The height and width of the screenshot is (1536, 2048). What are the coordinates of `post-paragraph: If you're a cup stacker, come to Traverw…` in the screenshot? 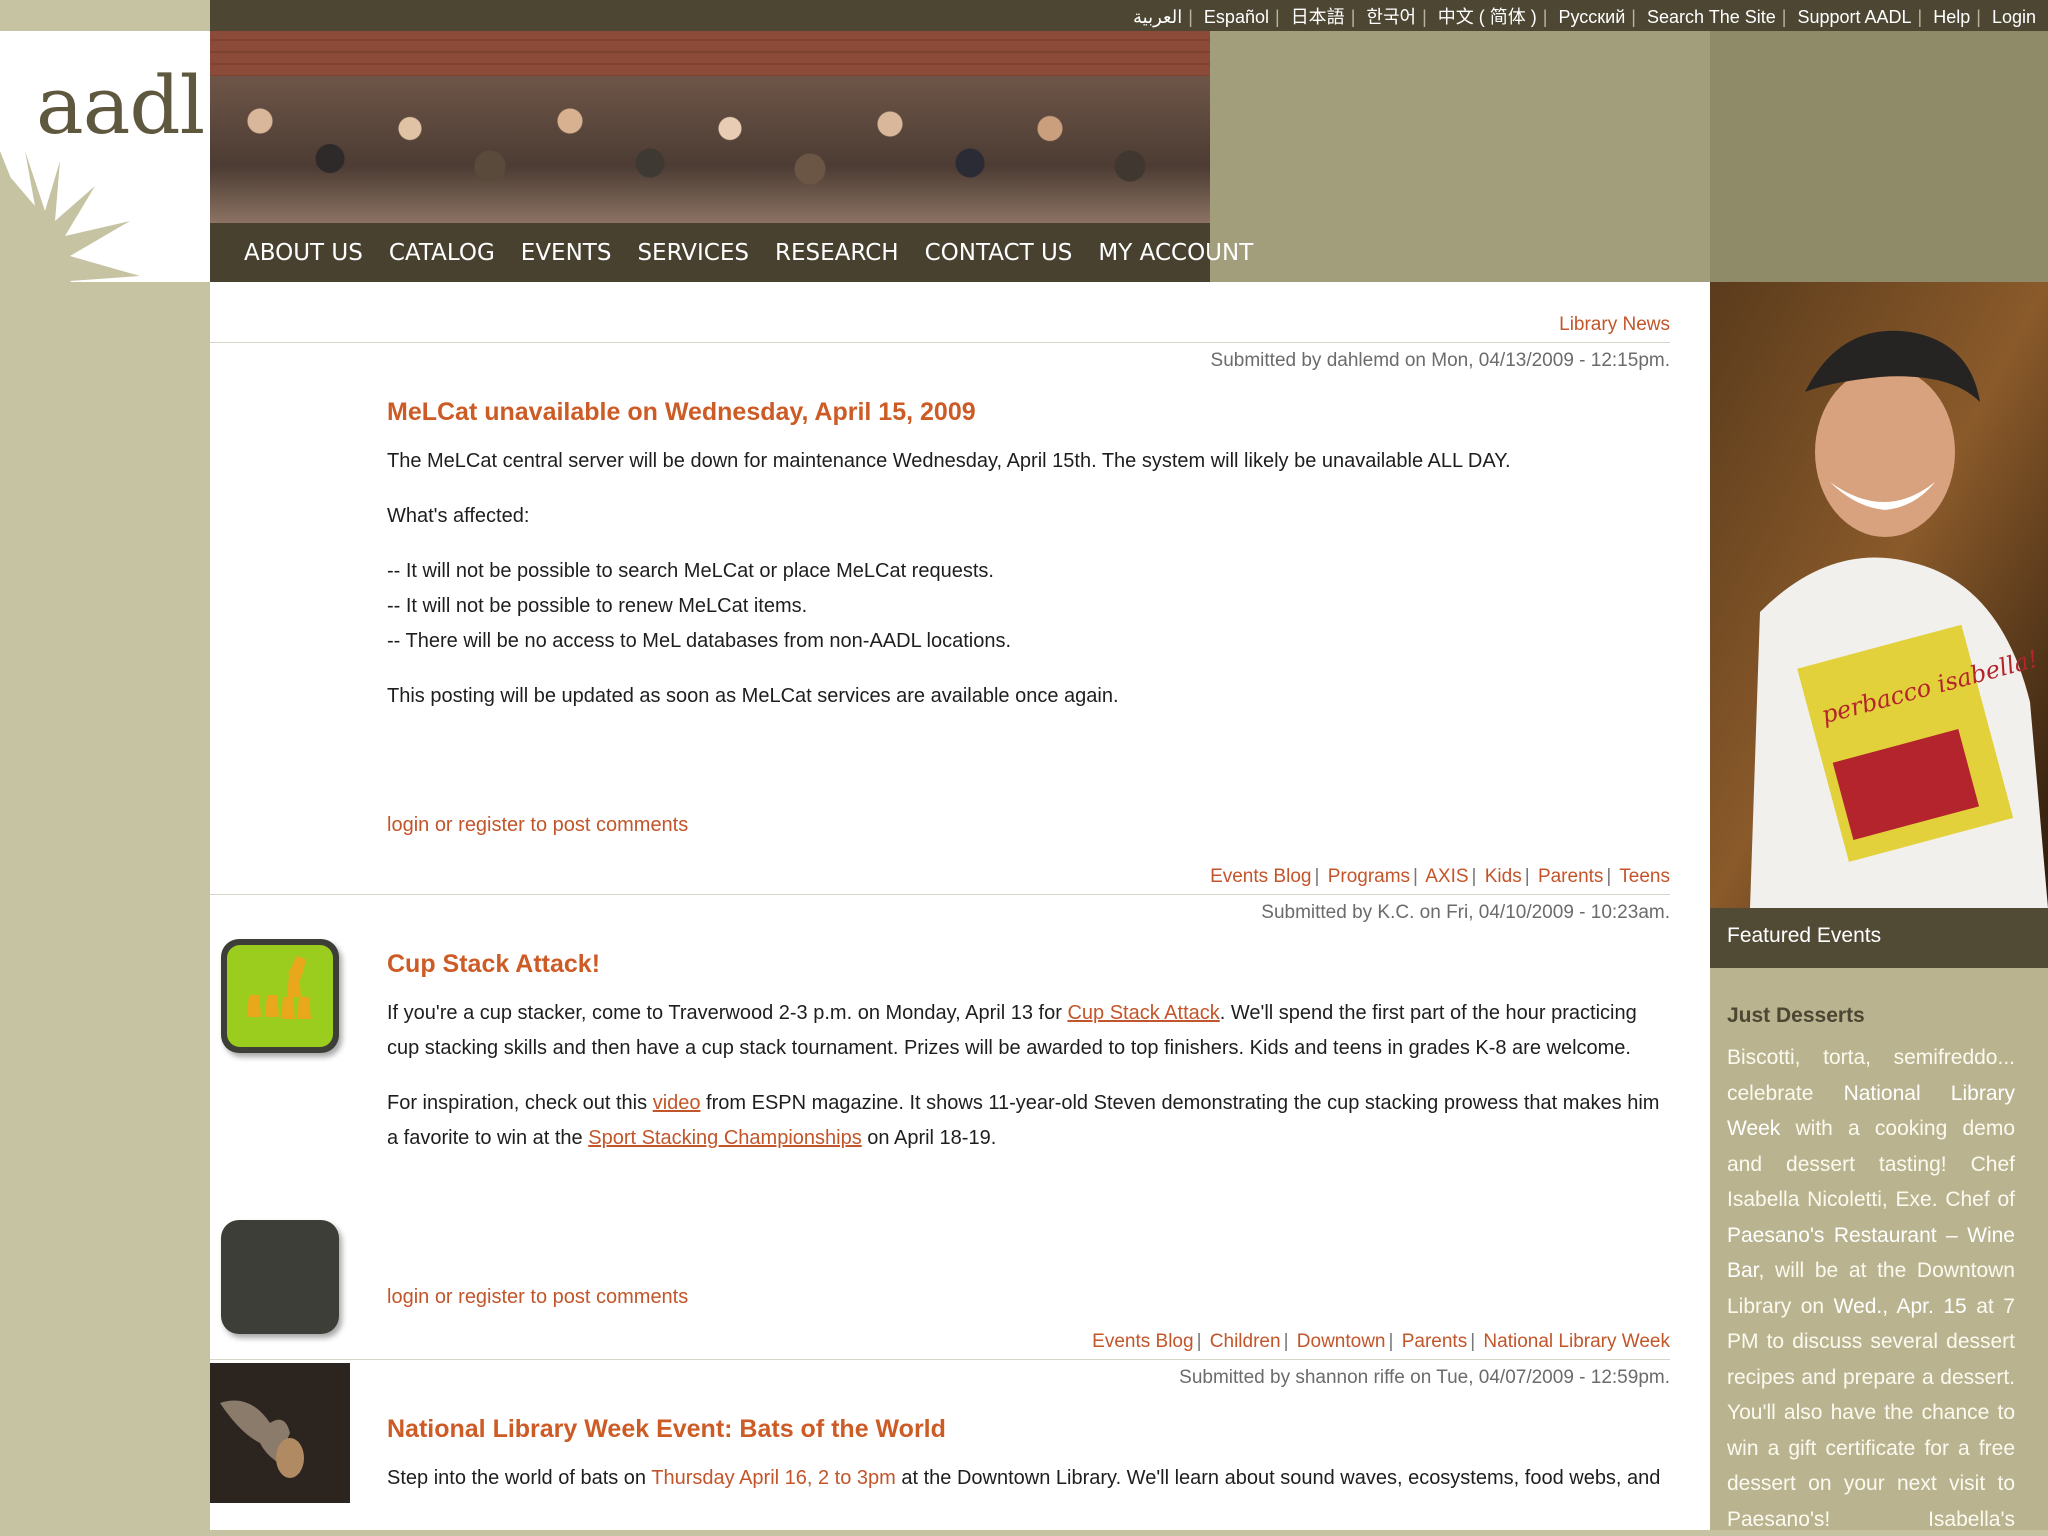 It's located at (1012, 1030).